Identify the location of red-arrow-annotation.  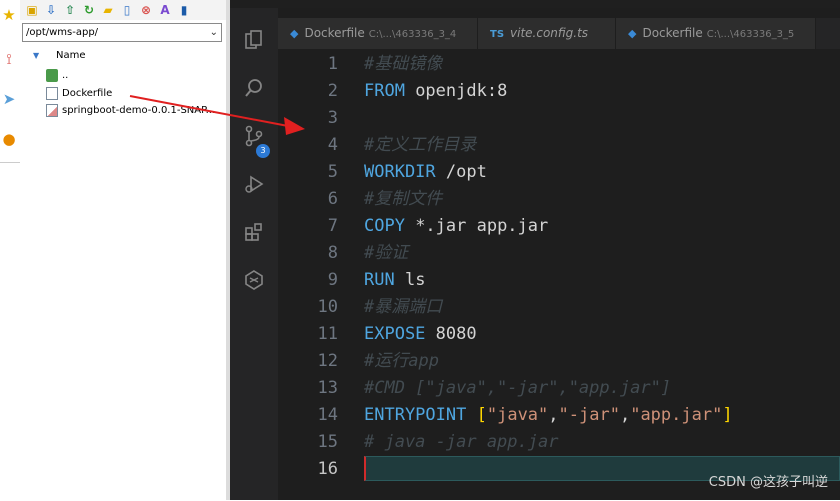
(217, 115).